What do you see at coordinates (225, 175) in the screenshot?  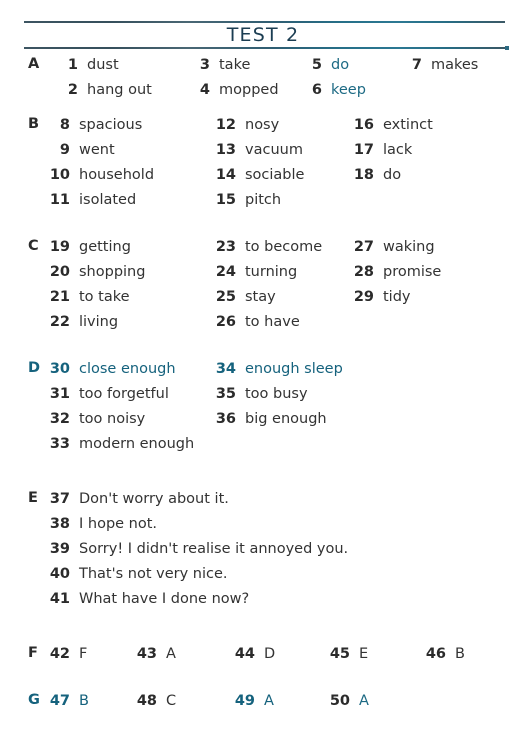 I see `question-number: 14` at bounding box center [225, 175].